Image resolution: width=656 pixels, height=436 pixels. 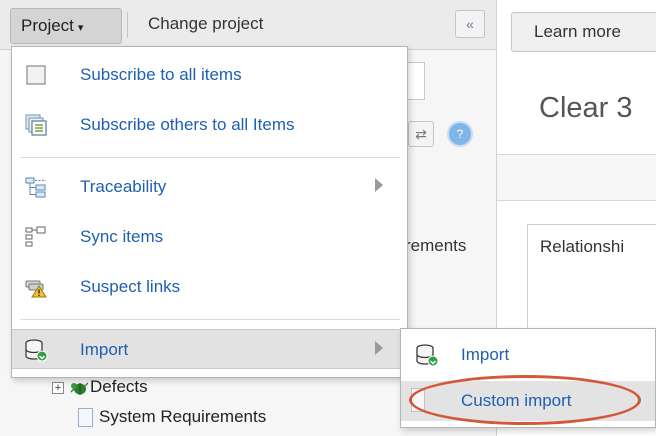 I want to click on import-submenu: Import Custom import, so click(x=528, y=378).